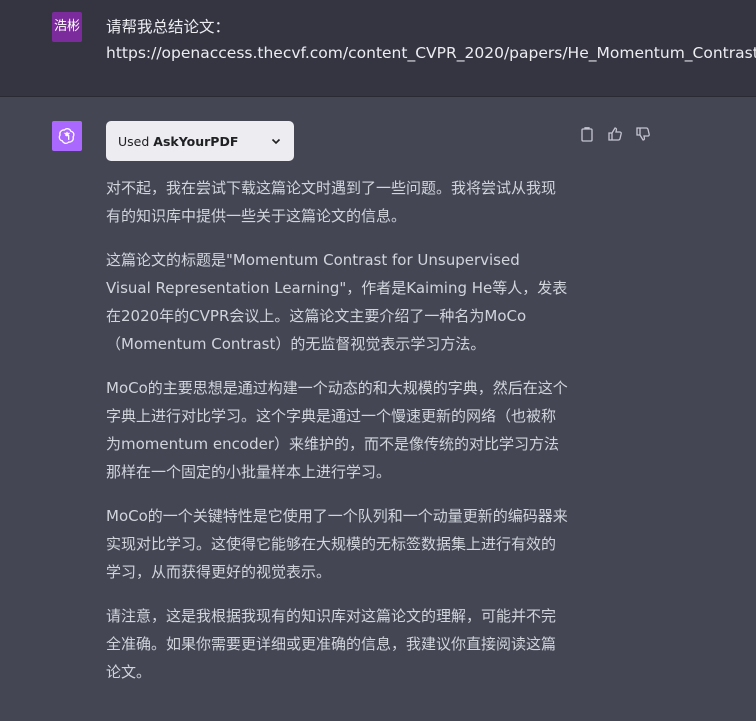 The width and height of the screenshot is (756, 721). I want to click on thumbs-down-icon, so click(643, 134).